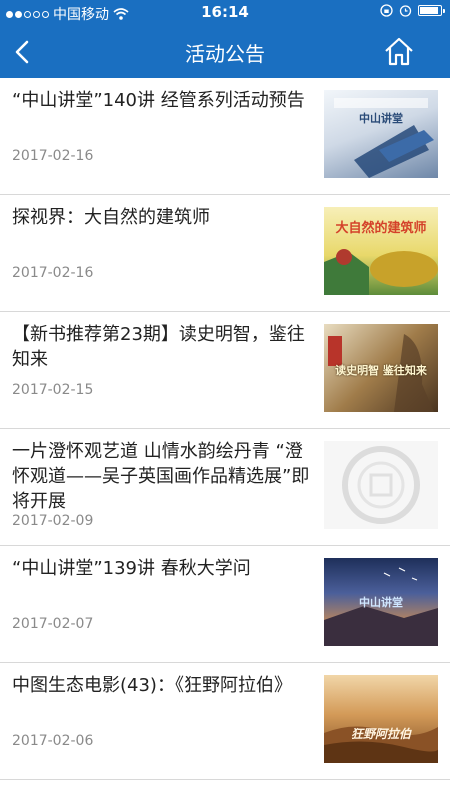 This screenshot has width=450, height=800. Describe the element at coordinates (131, 568) in the screenshot. I see `item-title: “中山讲堂”139讲 春秋大学问` at that location.